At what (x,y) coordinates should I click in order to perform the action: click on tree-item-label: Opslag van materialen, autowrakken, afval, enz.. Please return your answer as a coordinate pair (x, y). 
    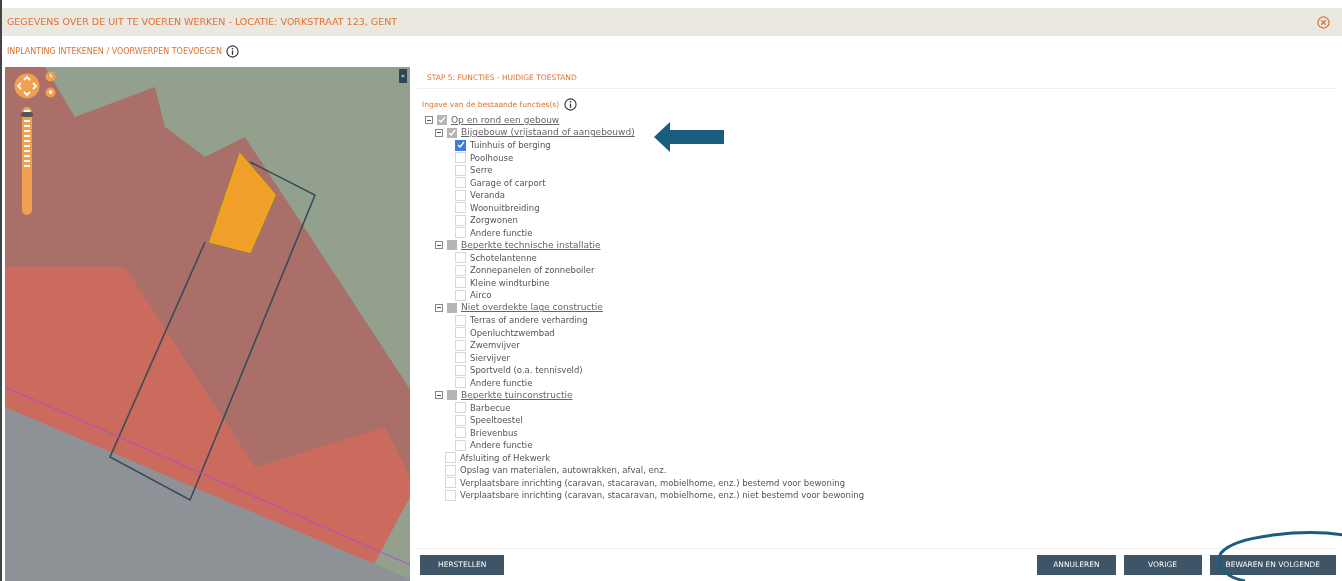
    Looking at the image, I should click on (563, 470).